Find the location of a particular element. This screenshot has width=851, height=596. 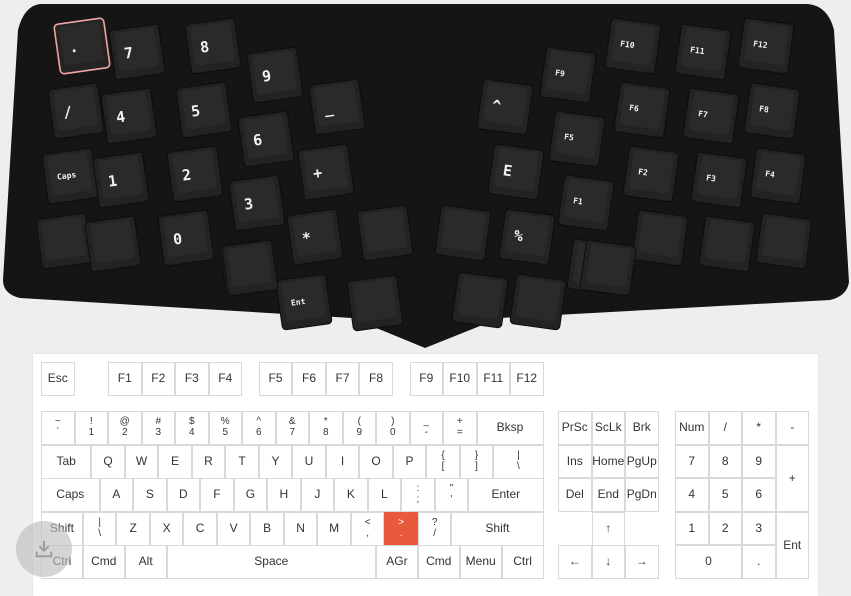

numpad-key-6: 9 is located at coordinates (759, 461).